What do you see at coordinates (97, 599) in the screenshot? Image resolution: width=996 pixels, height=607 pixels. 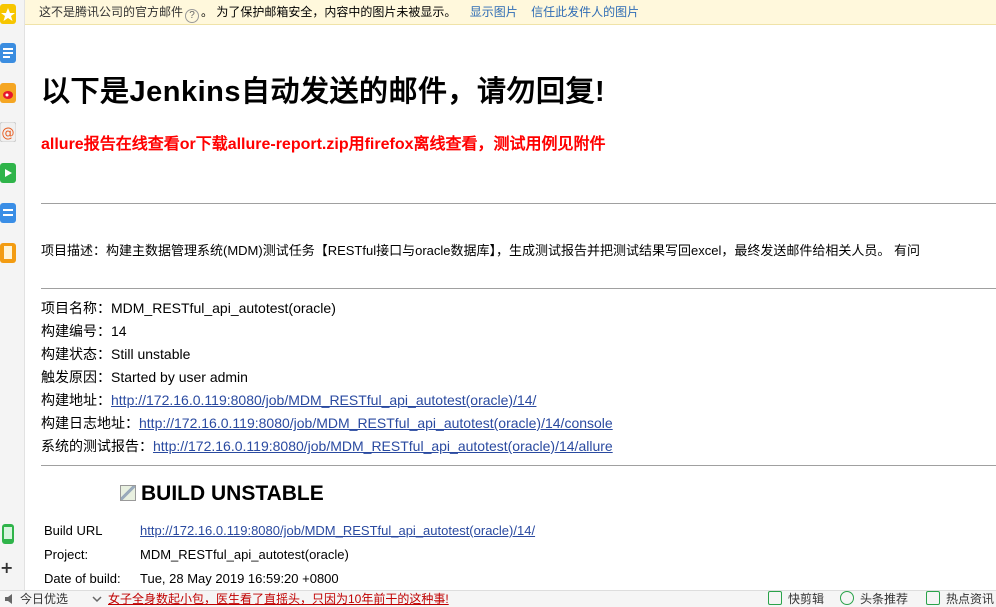 I see `chevron-down-icon` at bounding box center [97, 599].